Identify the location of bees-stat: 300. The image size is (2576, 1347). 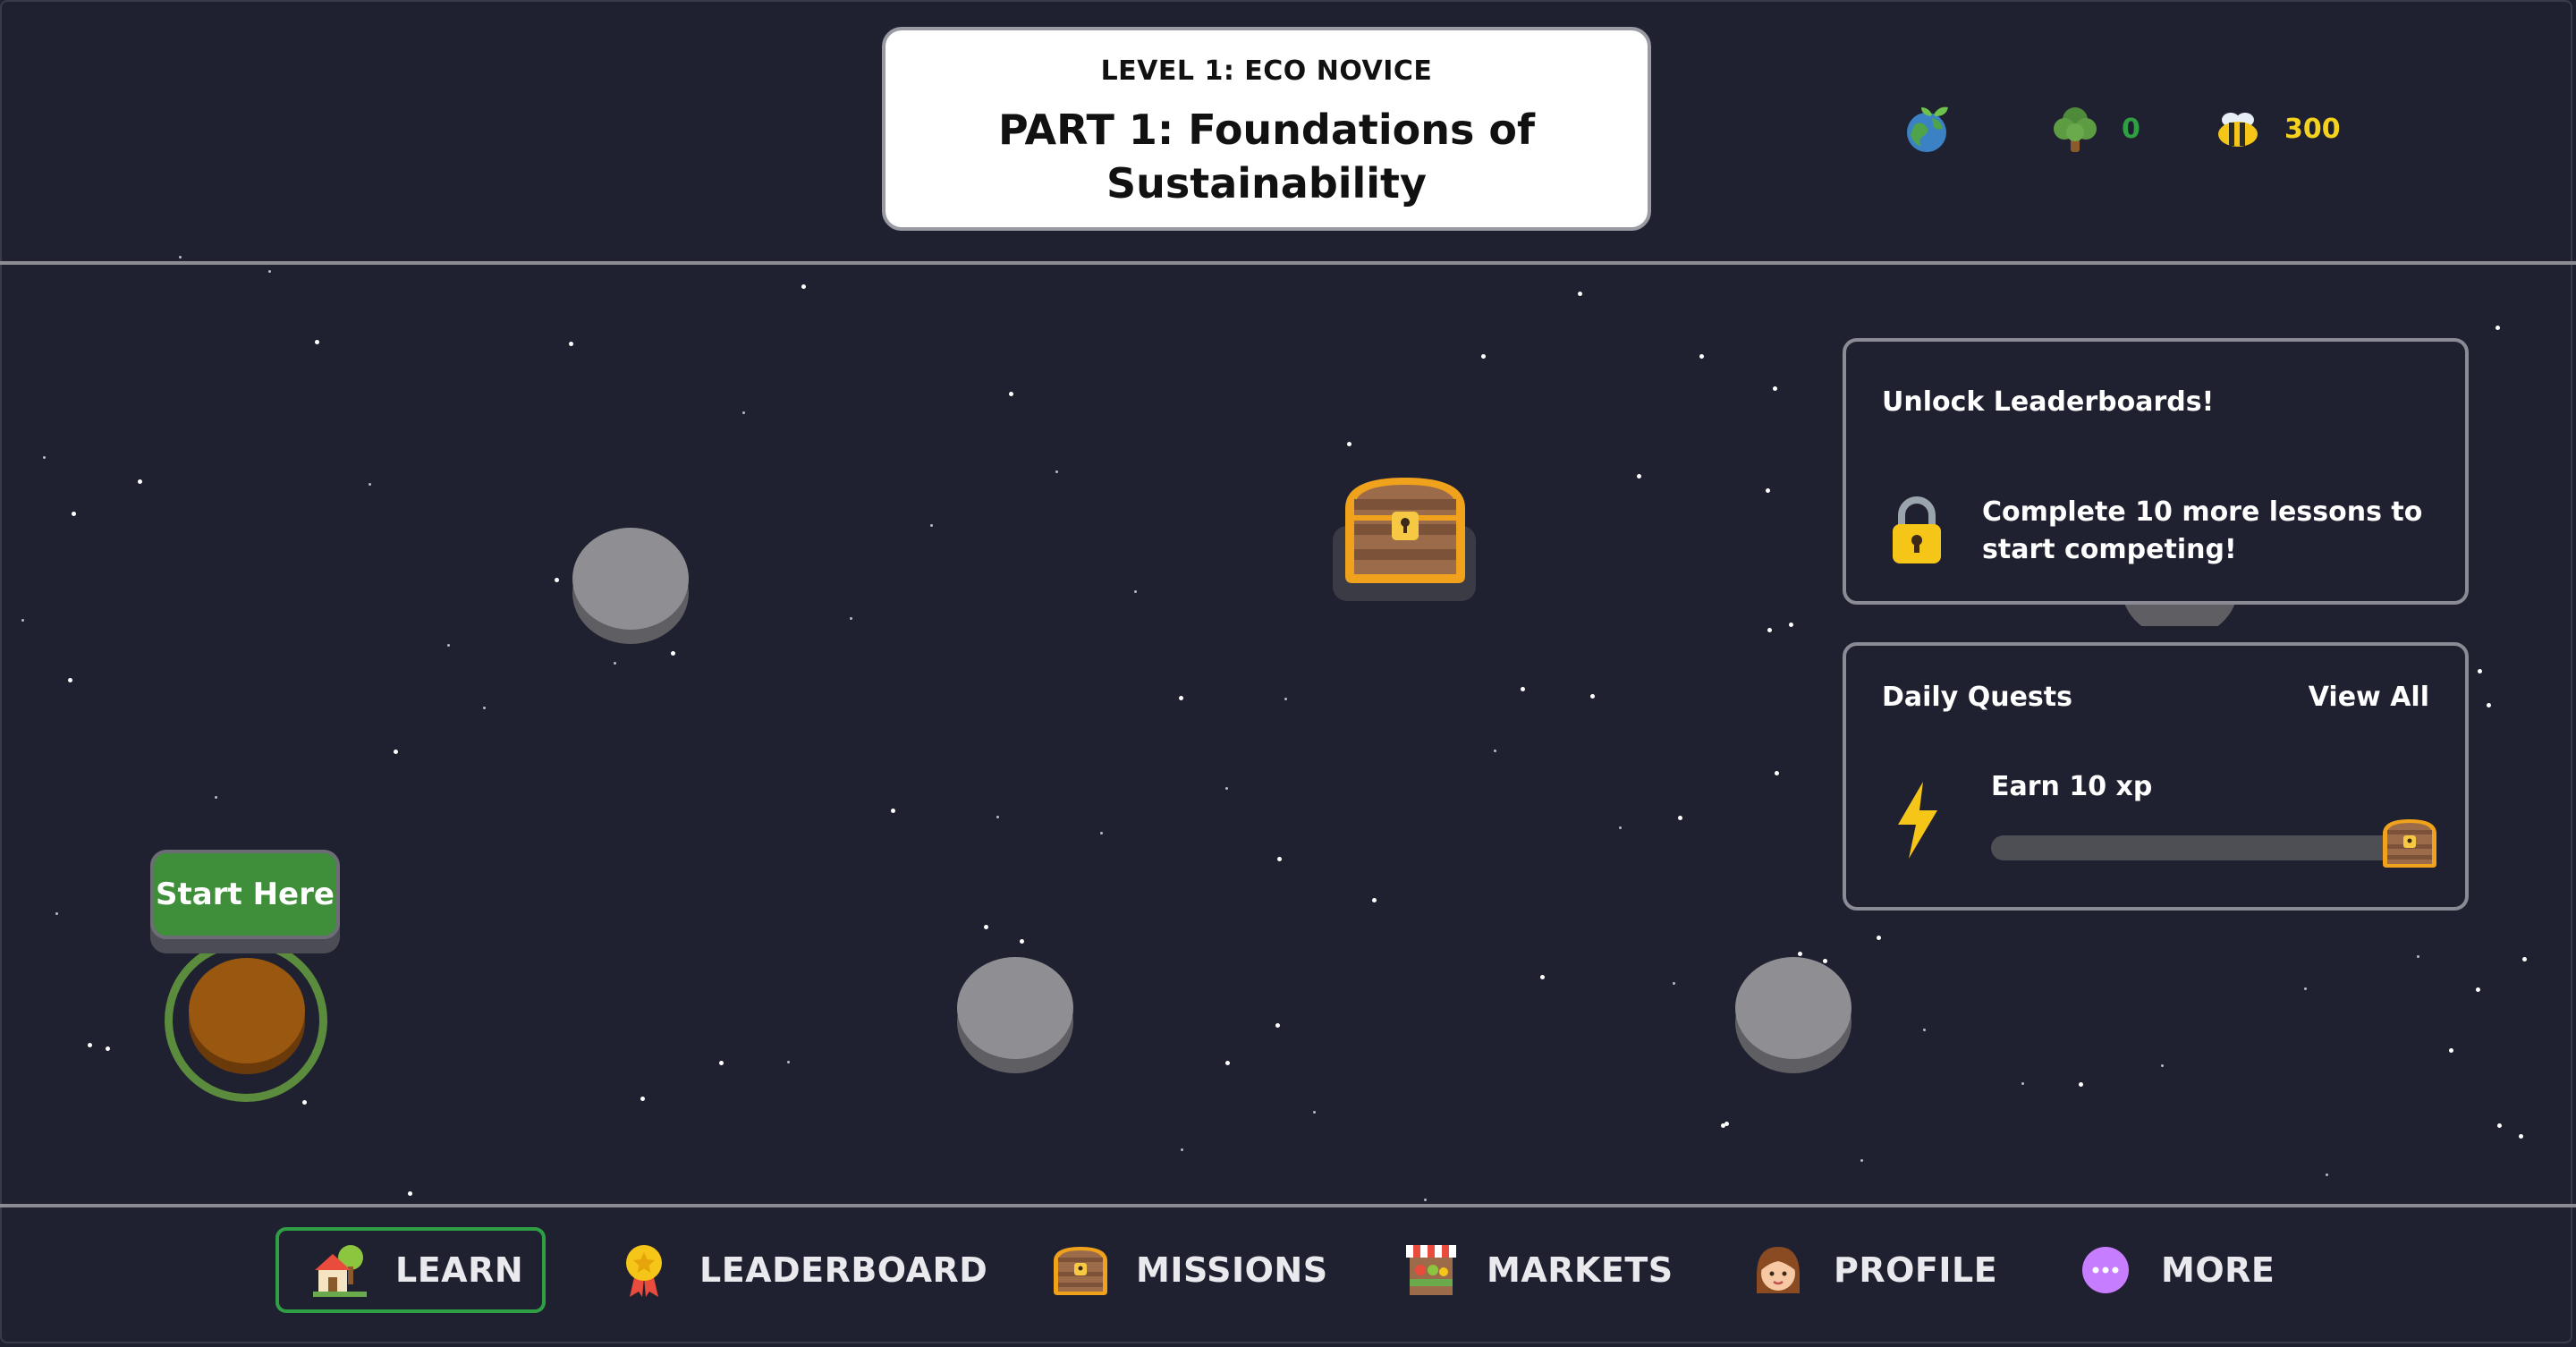
(2276, 128).